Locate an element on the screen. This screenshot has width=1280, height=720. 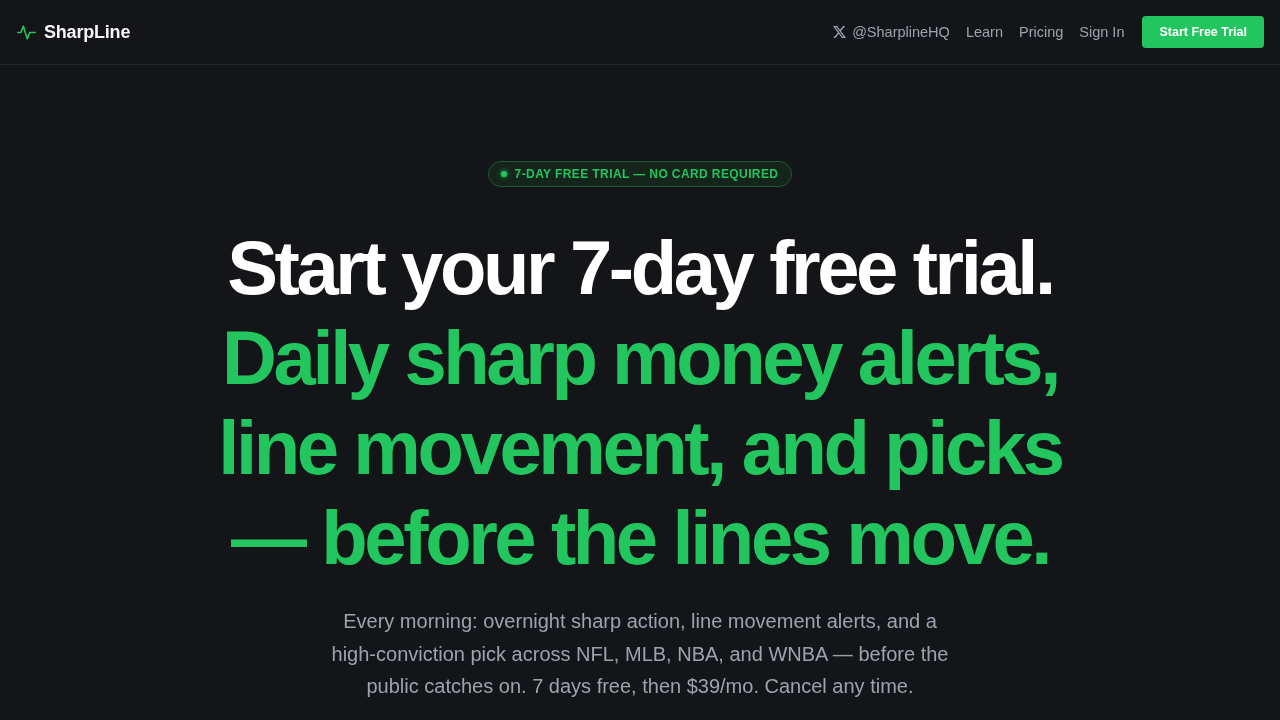
pulse-icon is located at coordinates (26, 32).